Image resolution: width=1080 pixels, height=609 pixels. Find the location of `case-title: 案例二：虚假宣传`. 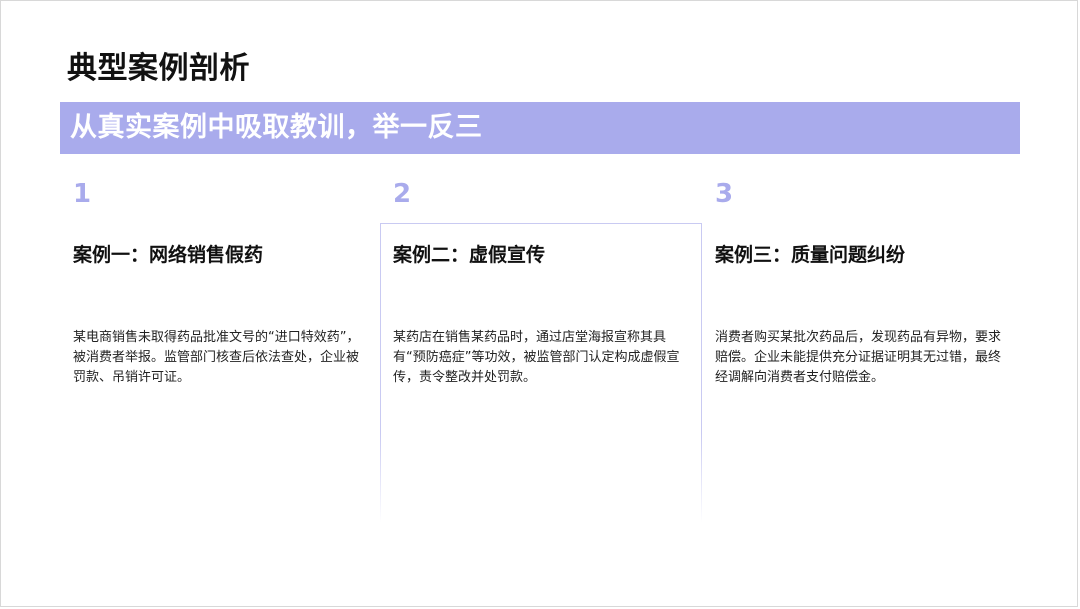

case-title: 案例二：虚假宣传 is located at coordinates (469, 255).